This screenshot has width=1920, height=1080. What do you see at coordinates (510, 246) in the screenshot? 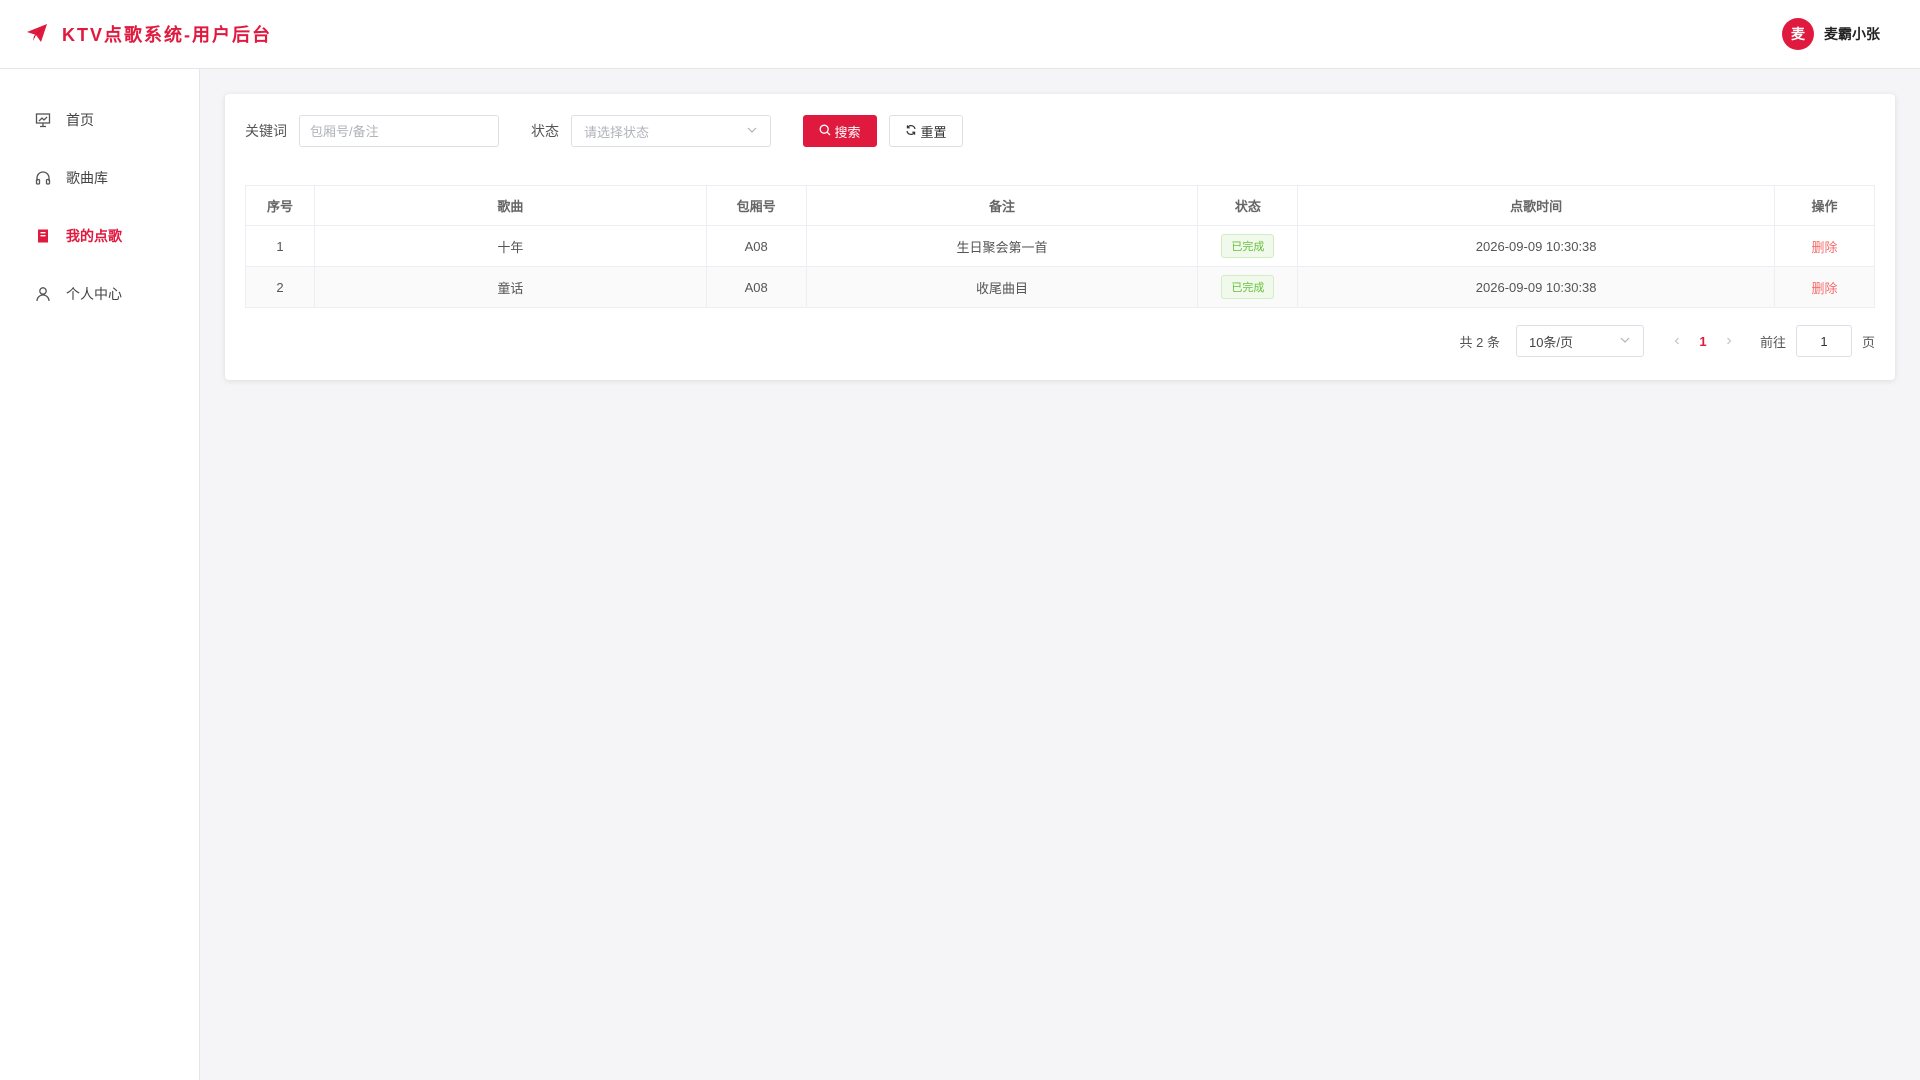
I see `cell-song: 十年` at bounding box center [510, 246].